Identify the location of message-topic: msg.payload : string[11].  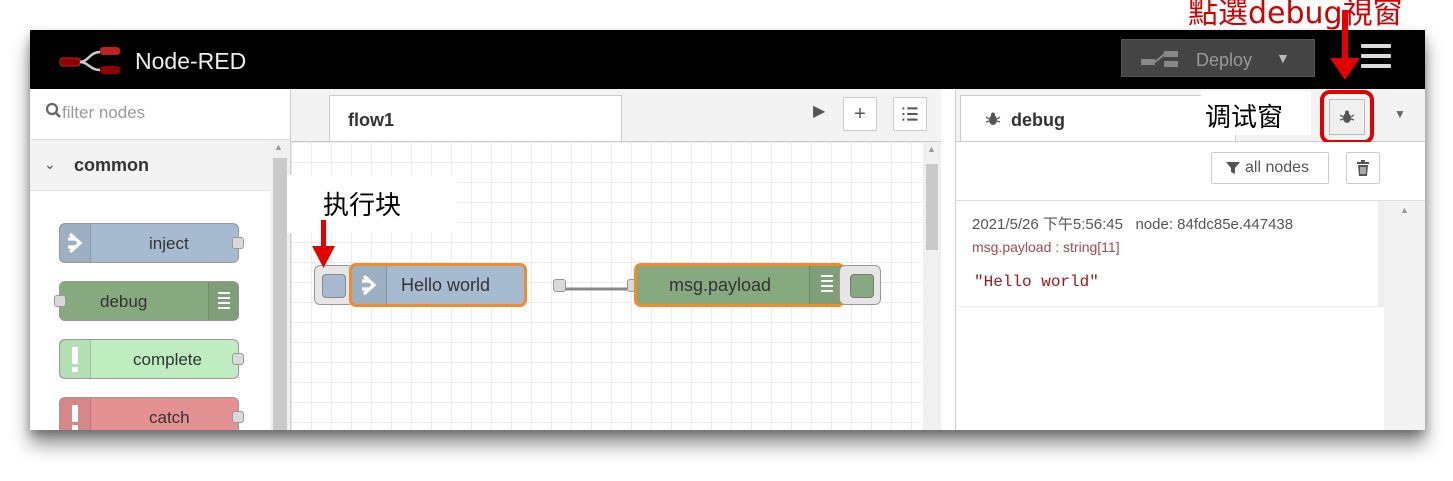
(1046, 247).